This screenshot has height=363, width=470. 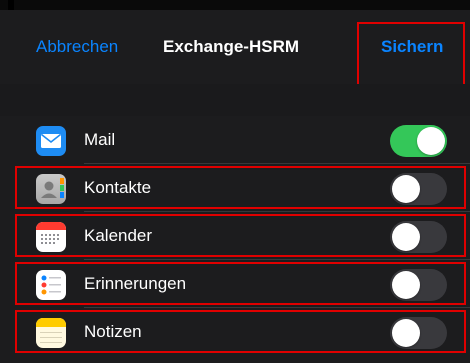 What do you see at coordinates (118, 187) in the screenshot?
I see `list-item-label: Kontakte` at bounding box center [118, 187].